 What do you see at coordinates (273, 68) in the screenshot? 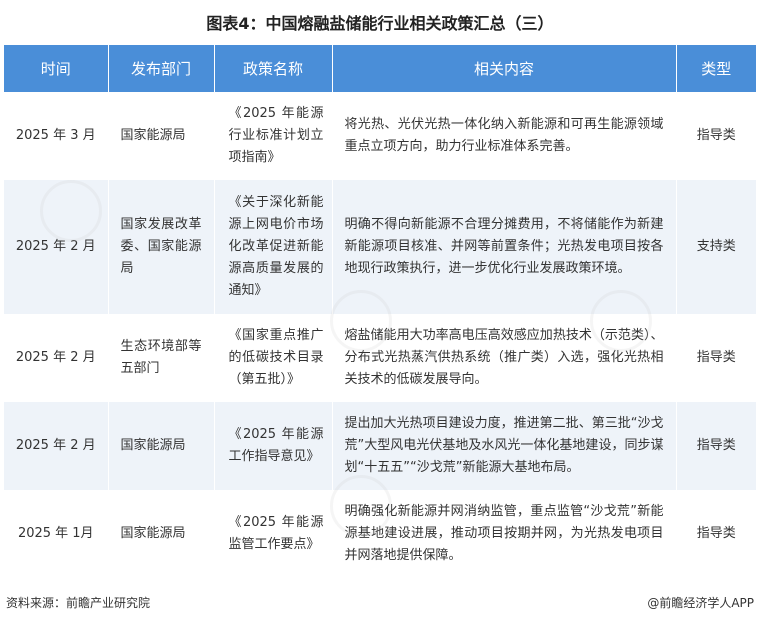
I see `header-policy: 政策名称` at bounding box center [273, 68].